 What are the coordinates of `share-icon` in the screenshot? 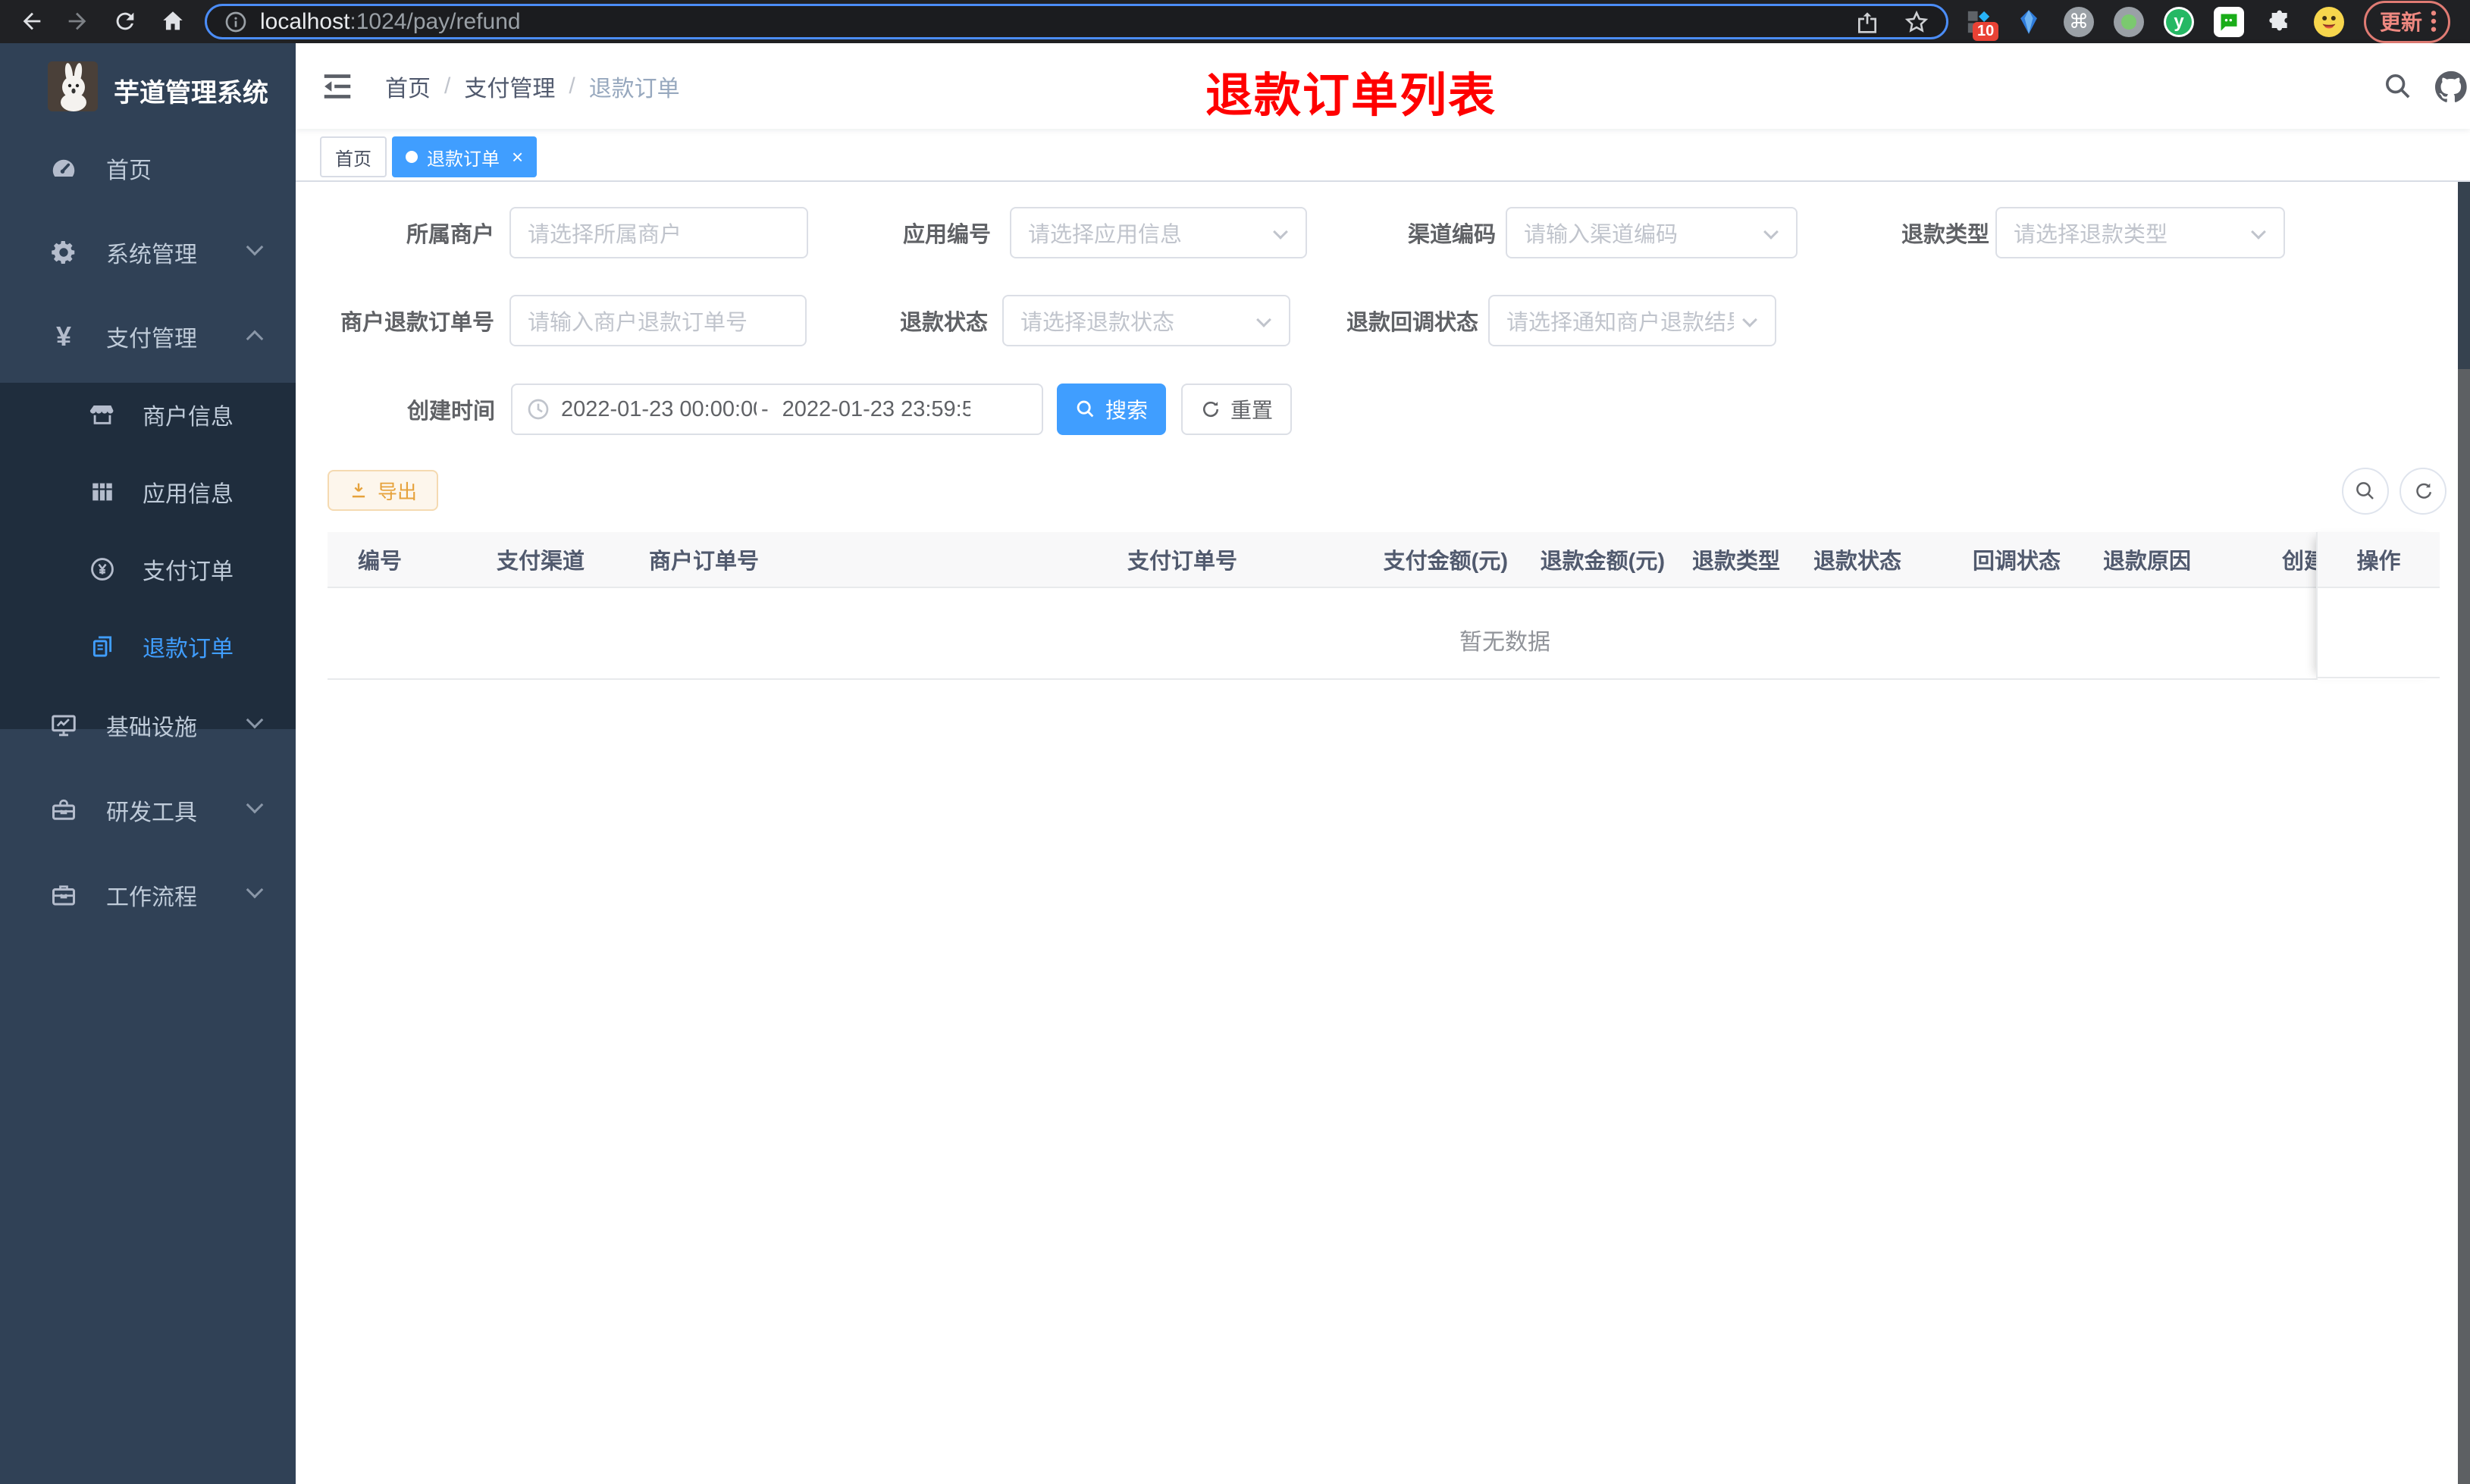 It's located at (1867, 22).